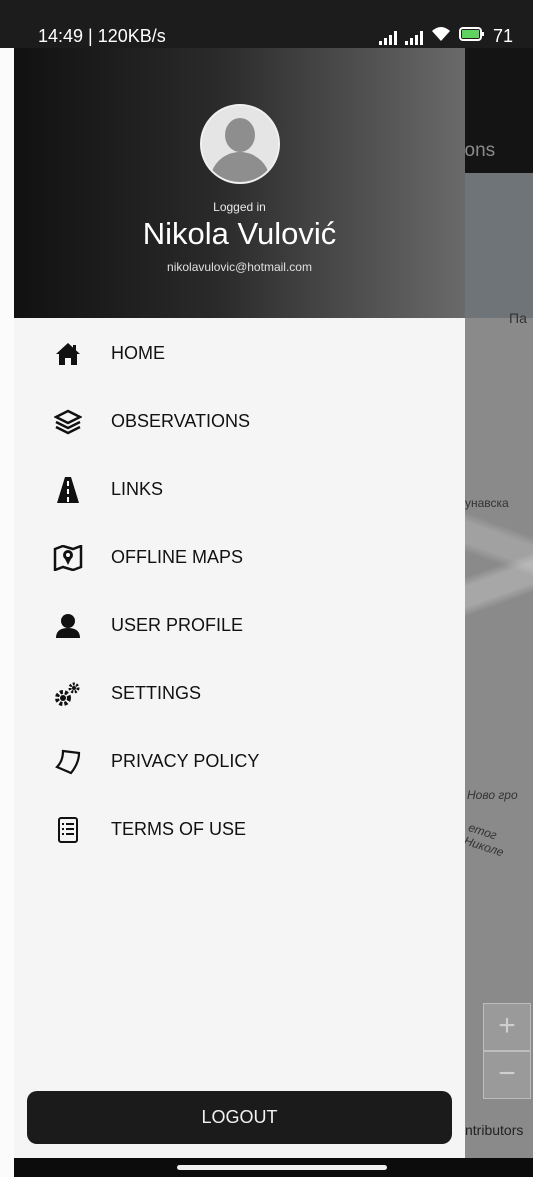  What do you see at coordinates (282, 1167) in the screenshot?
I see `home-gesture-handle` at bounding box center [282, 1167].